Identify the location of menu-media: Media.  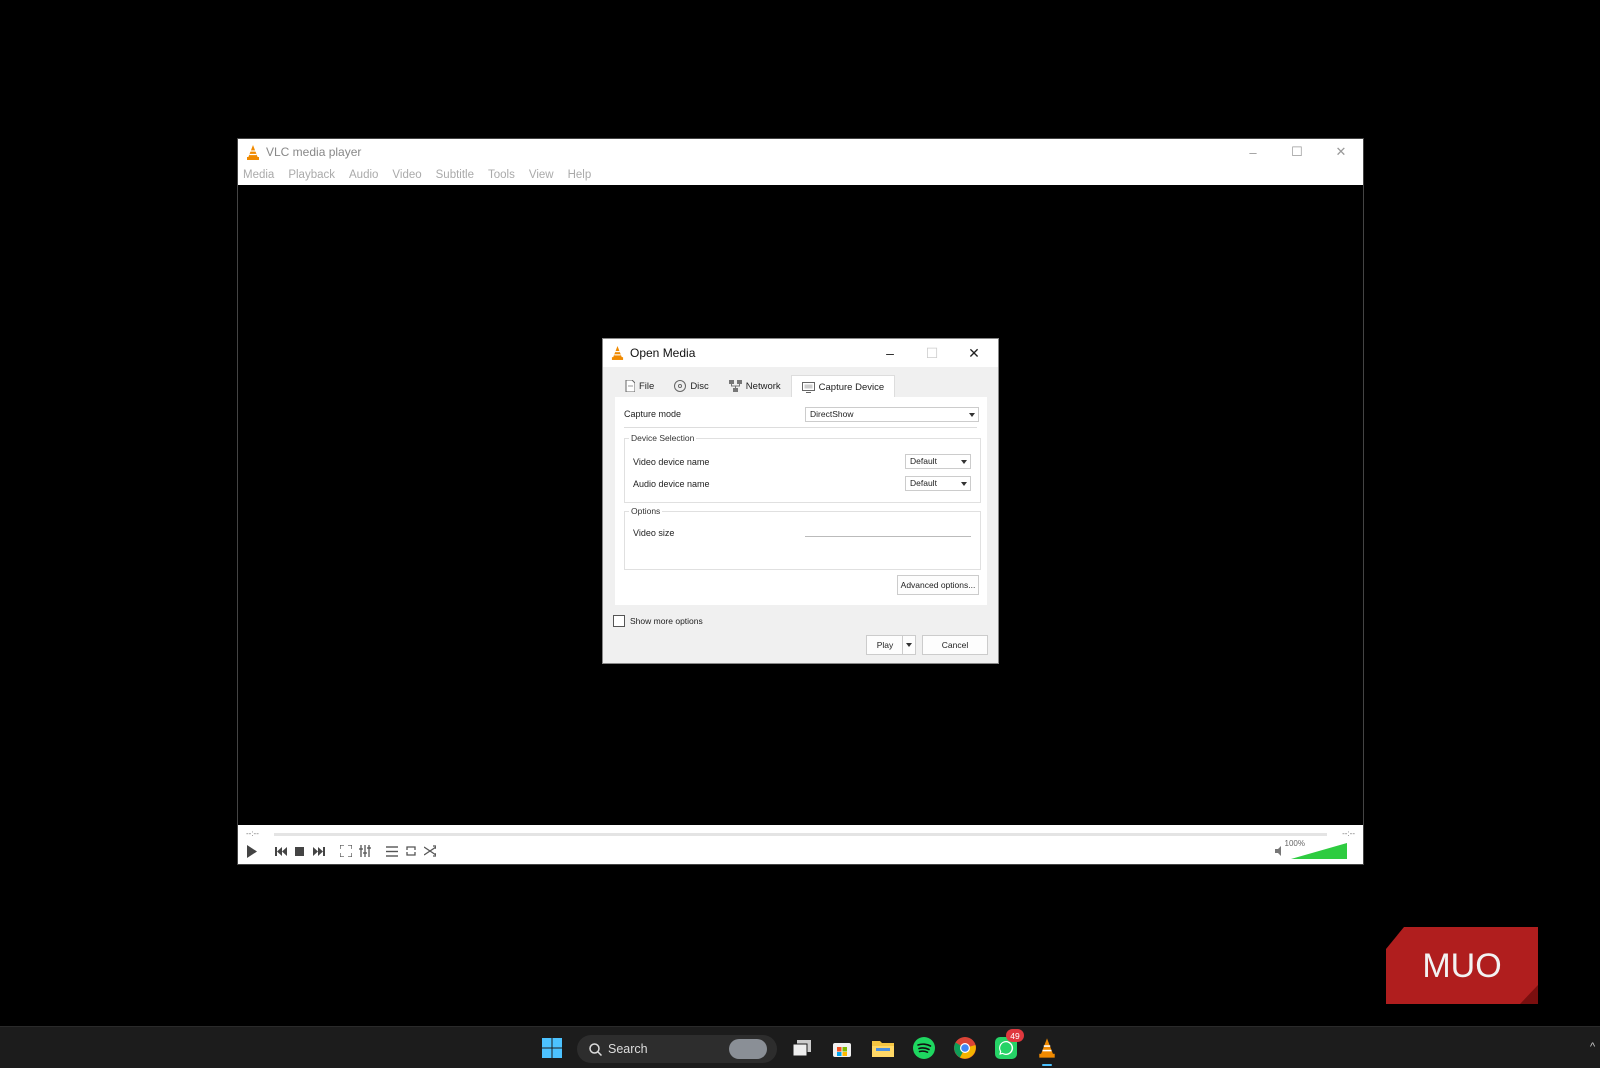
(258, 175).